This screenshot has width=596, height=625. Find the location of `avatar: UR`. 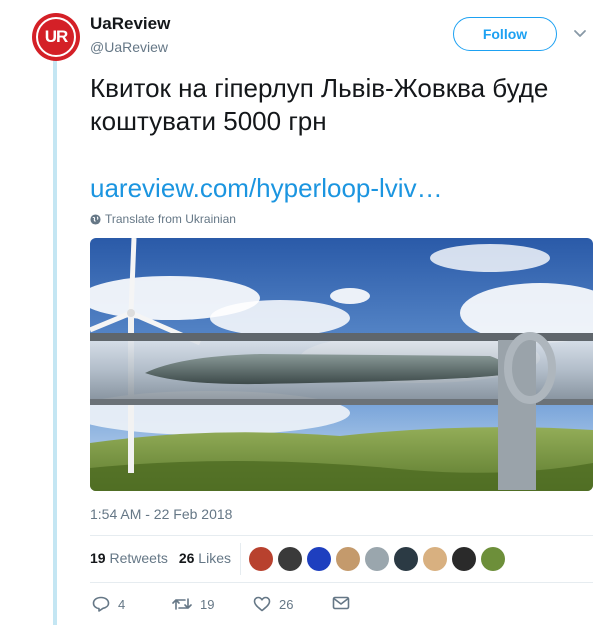

avatar: UR is located at coordinates (56, 37).